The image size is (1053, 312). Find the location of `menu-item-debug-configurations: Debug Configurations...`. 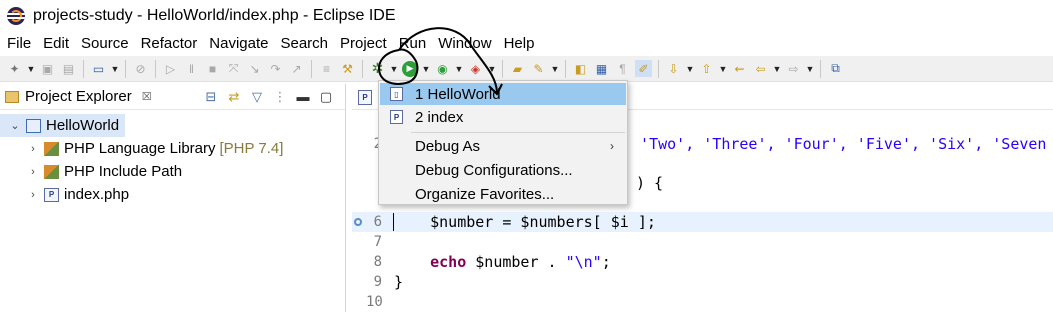

menu-item-debug-configurations: Debug Configurations... is located at coordinates (503, 170).